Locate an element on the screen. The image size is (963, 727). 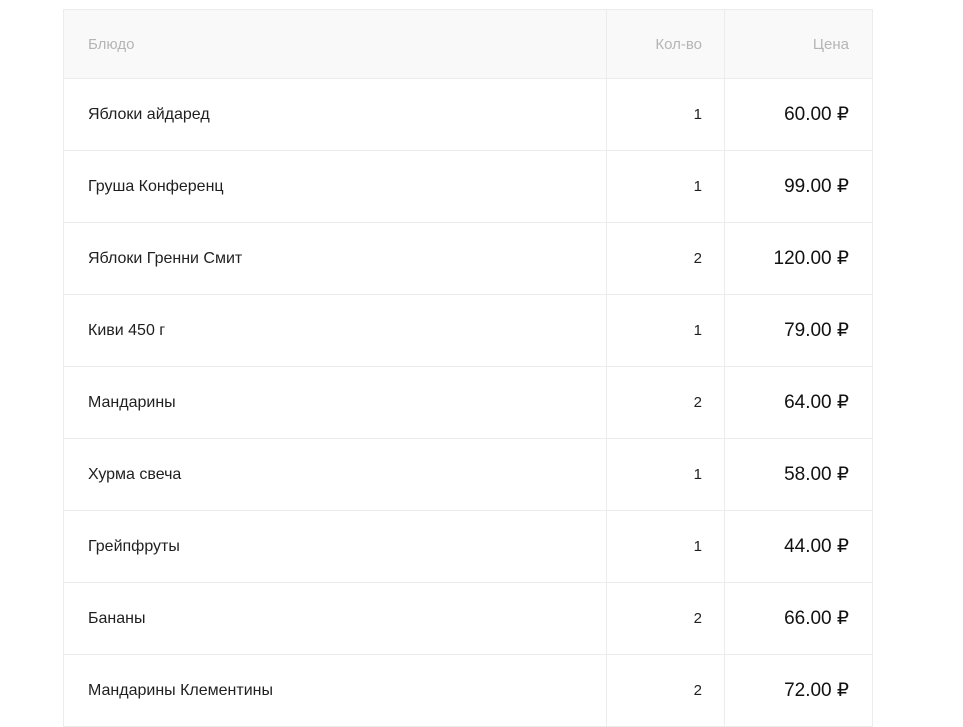
table-row: Мандарины Клементины 2 72.00 ₽ is located at coordinates (468, 691).